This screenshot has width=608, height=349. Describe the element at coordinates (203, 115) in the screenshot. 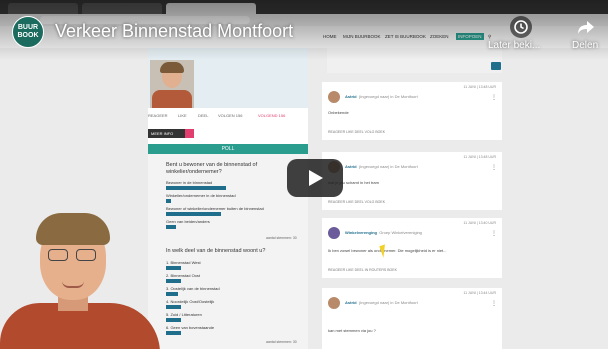

I see `share-action: DEEL` at that location.